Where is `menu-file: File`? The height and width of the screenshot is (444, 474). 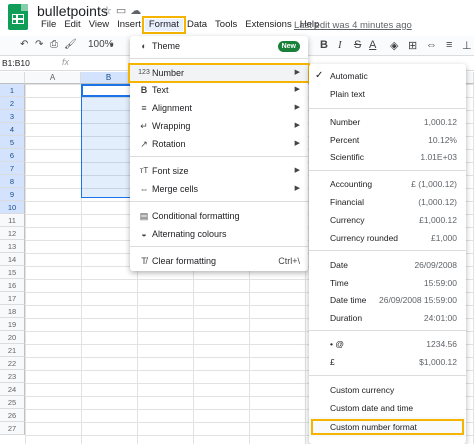 menu-file: File is located at coordinates (48, 25).